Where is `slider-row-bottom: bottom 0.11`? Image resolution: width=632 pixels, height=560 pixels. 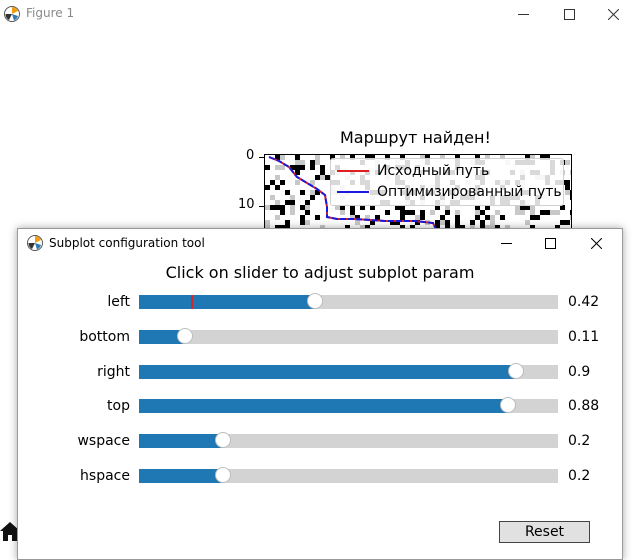
slider-row-bottom: bottom 0.11 is located at coordinates (320, 337).